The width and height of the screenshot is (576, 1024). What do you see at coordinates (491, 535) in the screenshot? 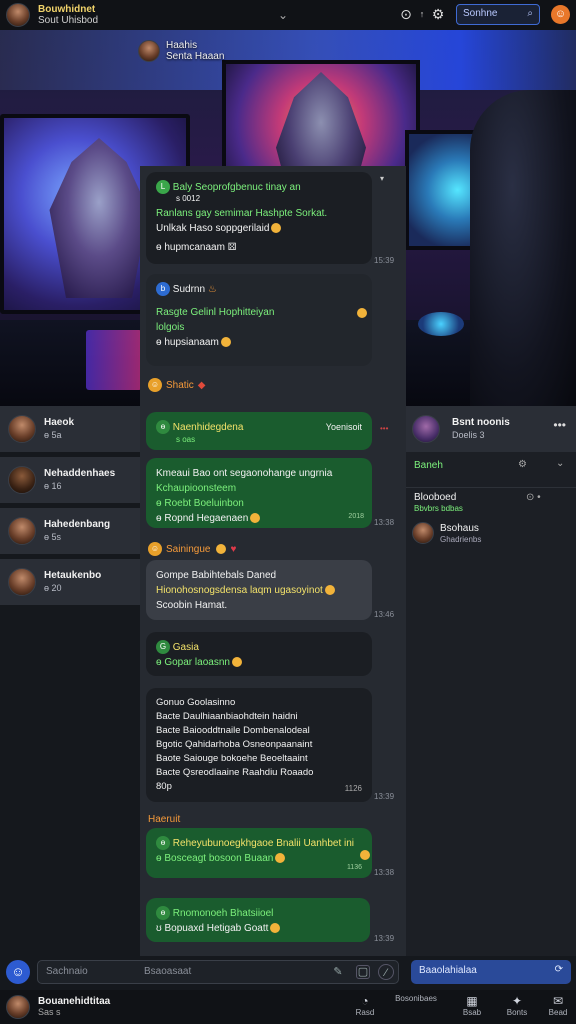
I see `panel-row: Bsohaus Ghadrienbs` at bounding box center [491, 535].